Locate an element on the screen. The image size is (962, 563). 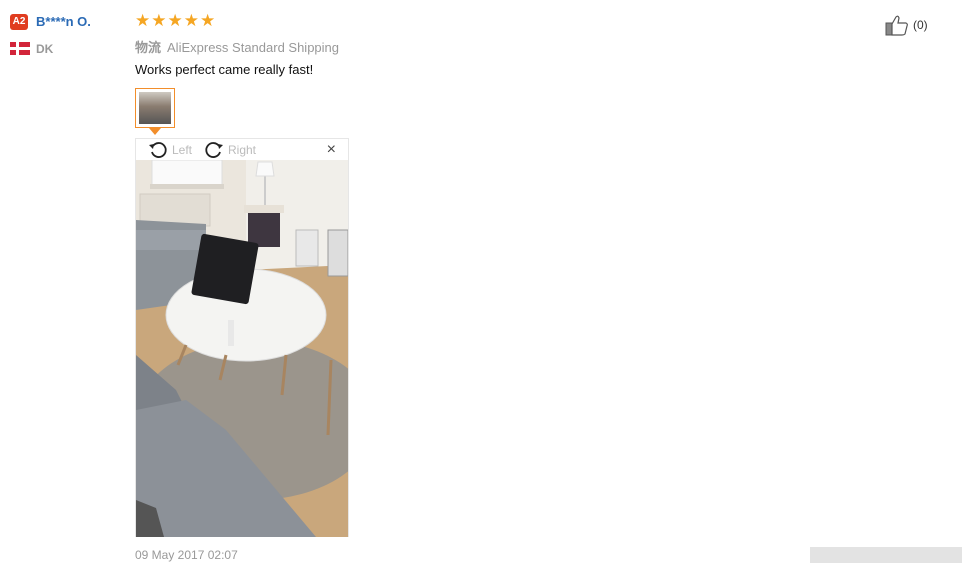
helpful-count: (0) is located at coordinates (920, 25).